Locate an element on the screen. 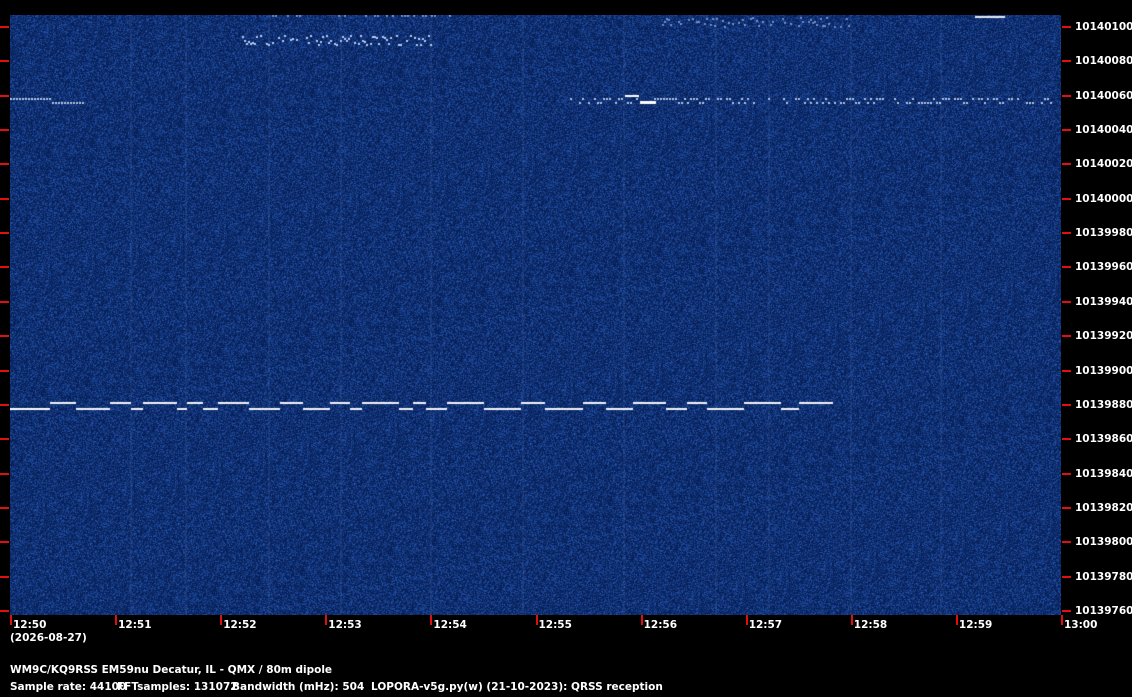  frequency-label: 10140040 is located at coordinates (1103, 130).